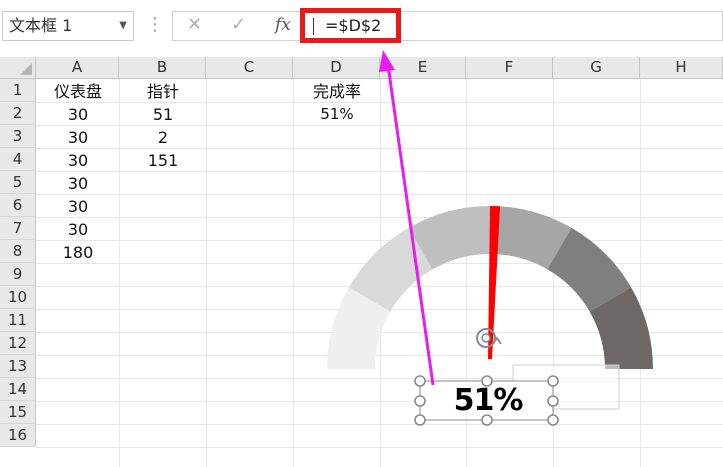  I want to click on formula-highlight-box: =$D$2, so click(350, 25).